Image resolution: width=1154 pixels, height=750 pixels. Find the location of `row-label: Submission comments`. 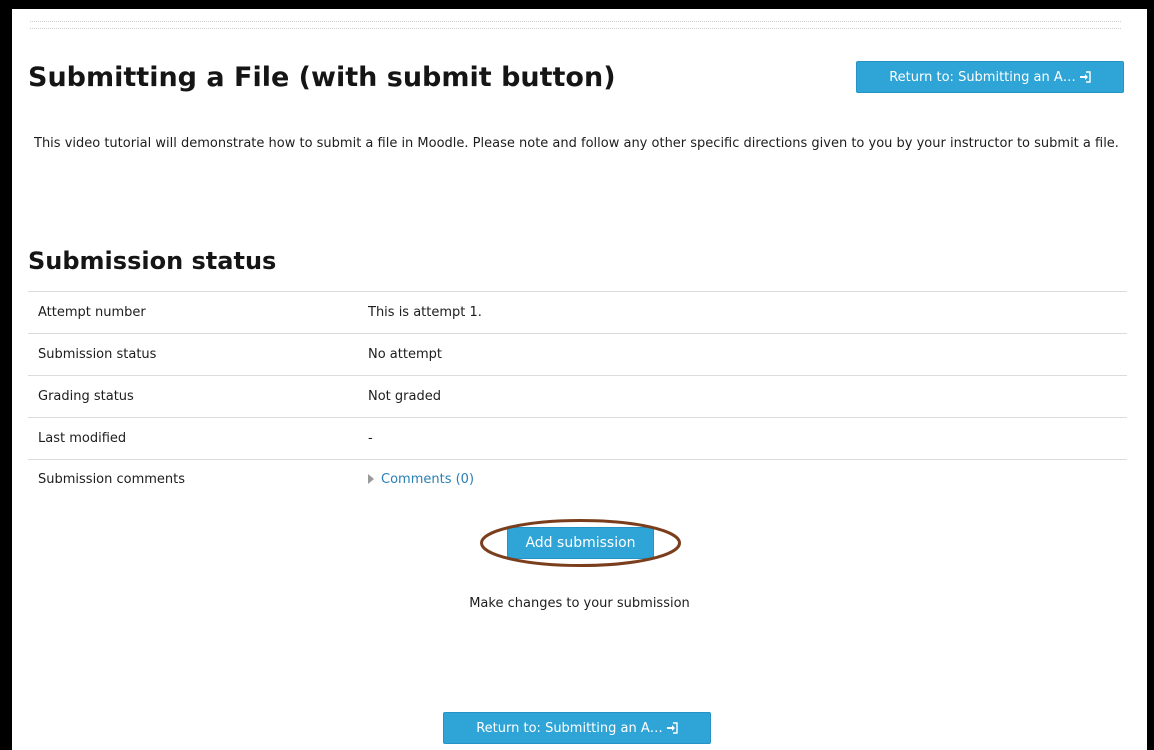

row-label: Submission comments is located at coordinates (193, 480).